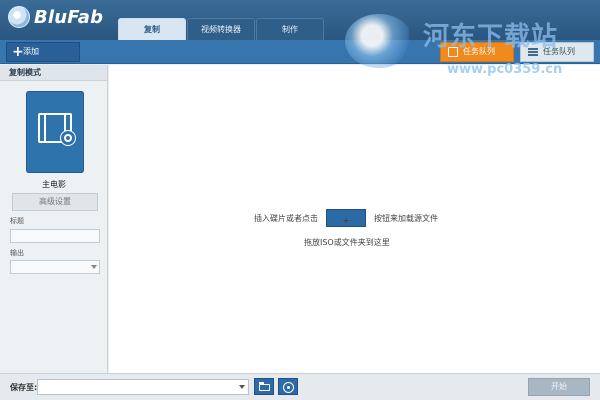 Image resolution: width=600 pixels, height=400 pixels. What do you see at coordinates (143, 387) in the screenshot?
I see `save-location-select` at bounding box center [143, 387].